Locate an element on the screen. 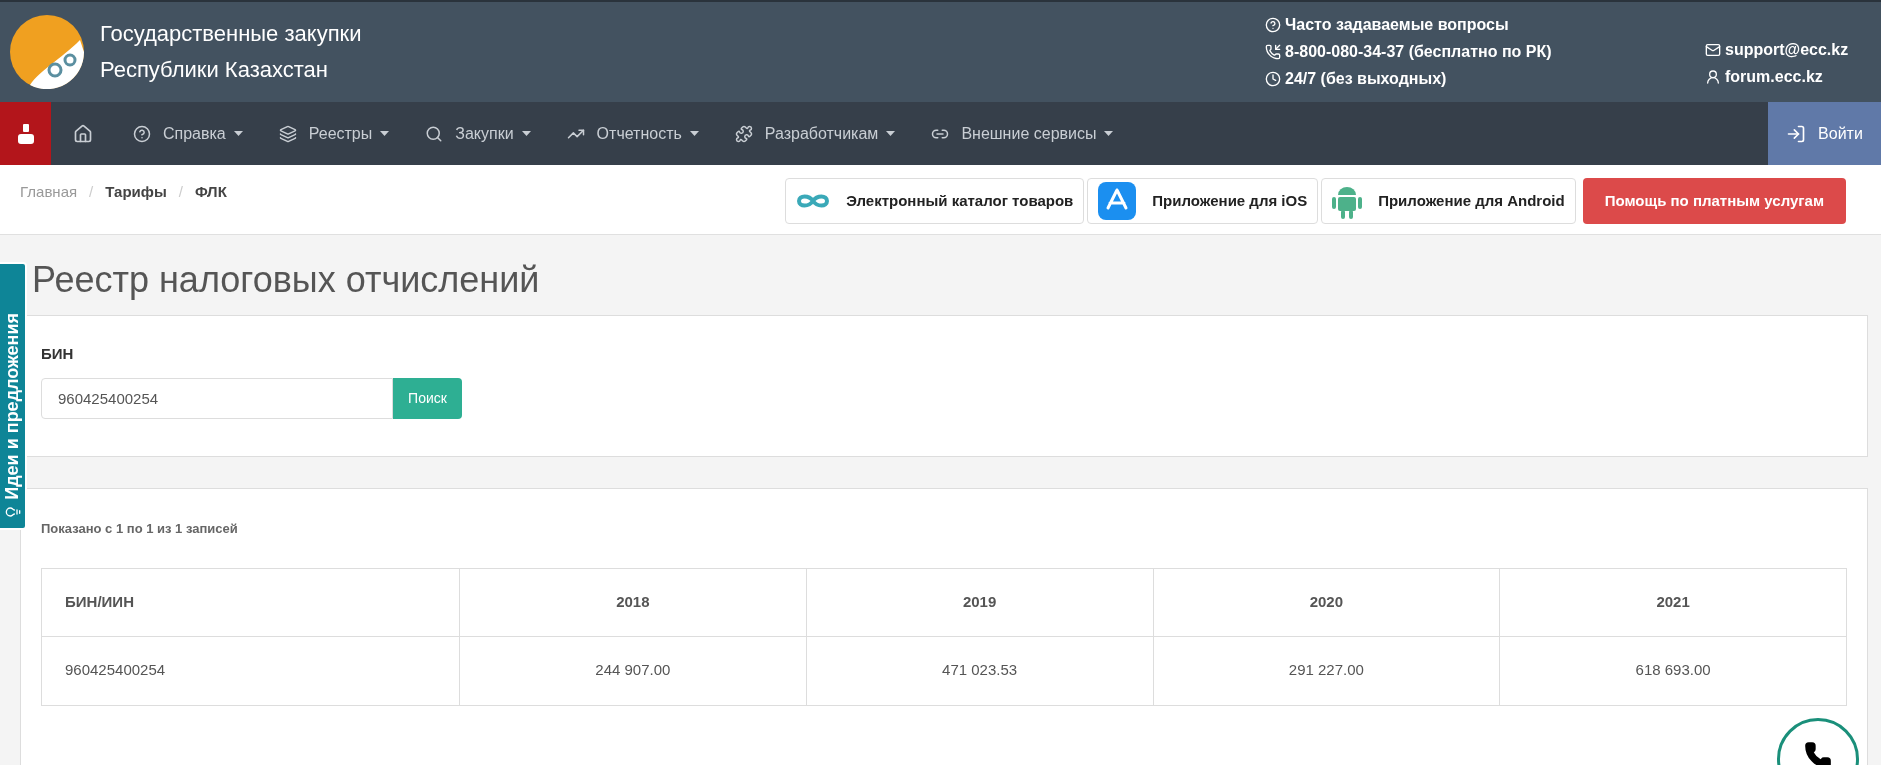 This screenshot has width=1881, height=765. column-header: БИН/ИИН is located at coordinates (250, 602).